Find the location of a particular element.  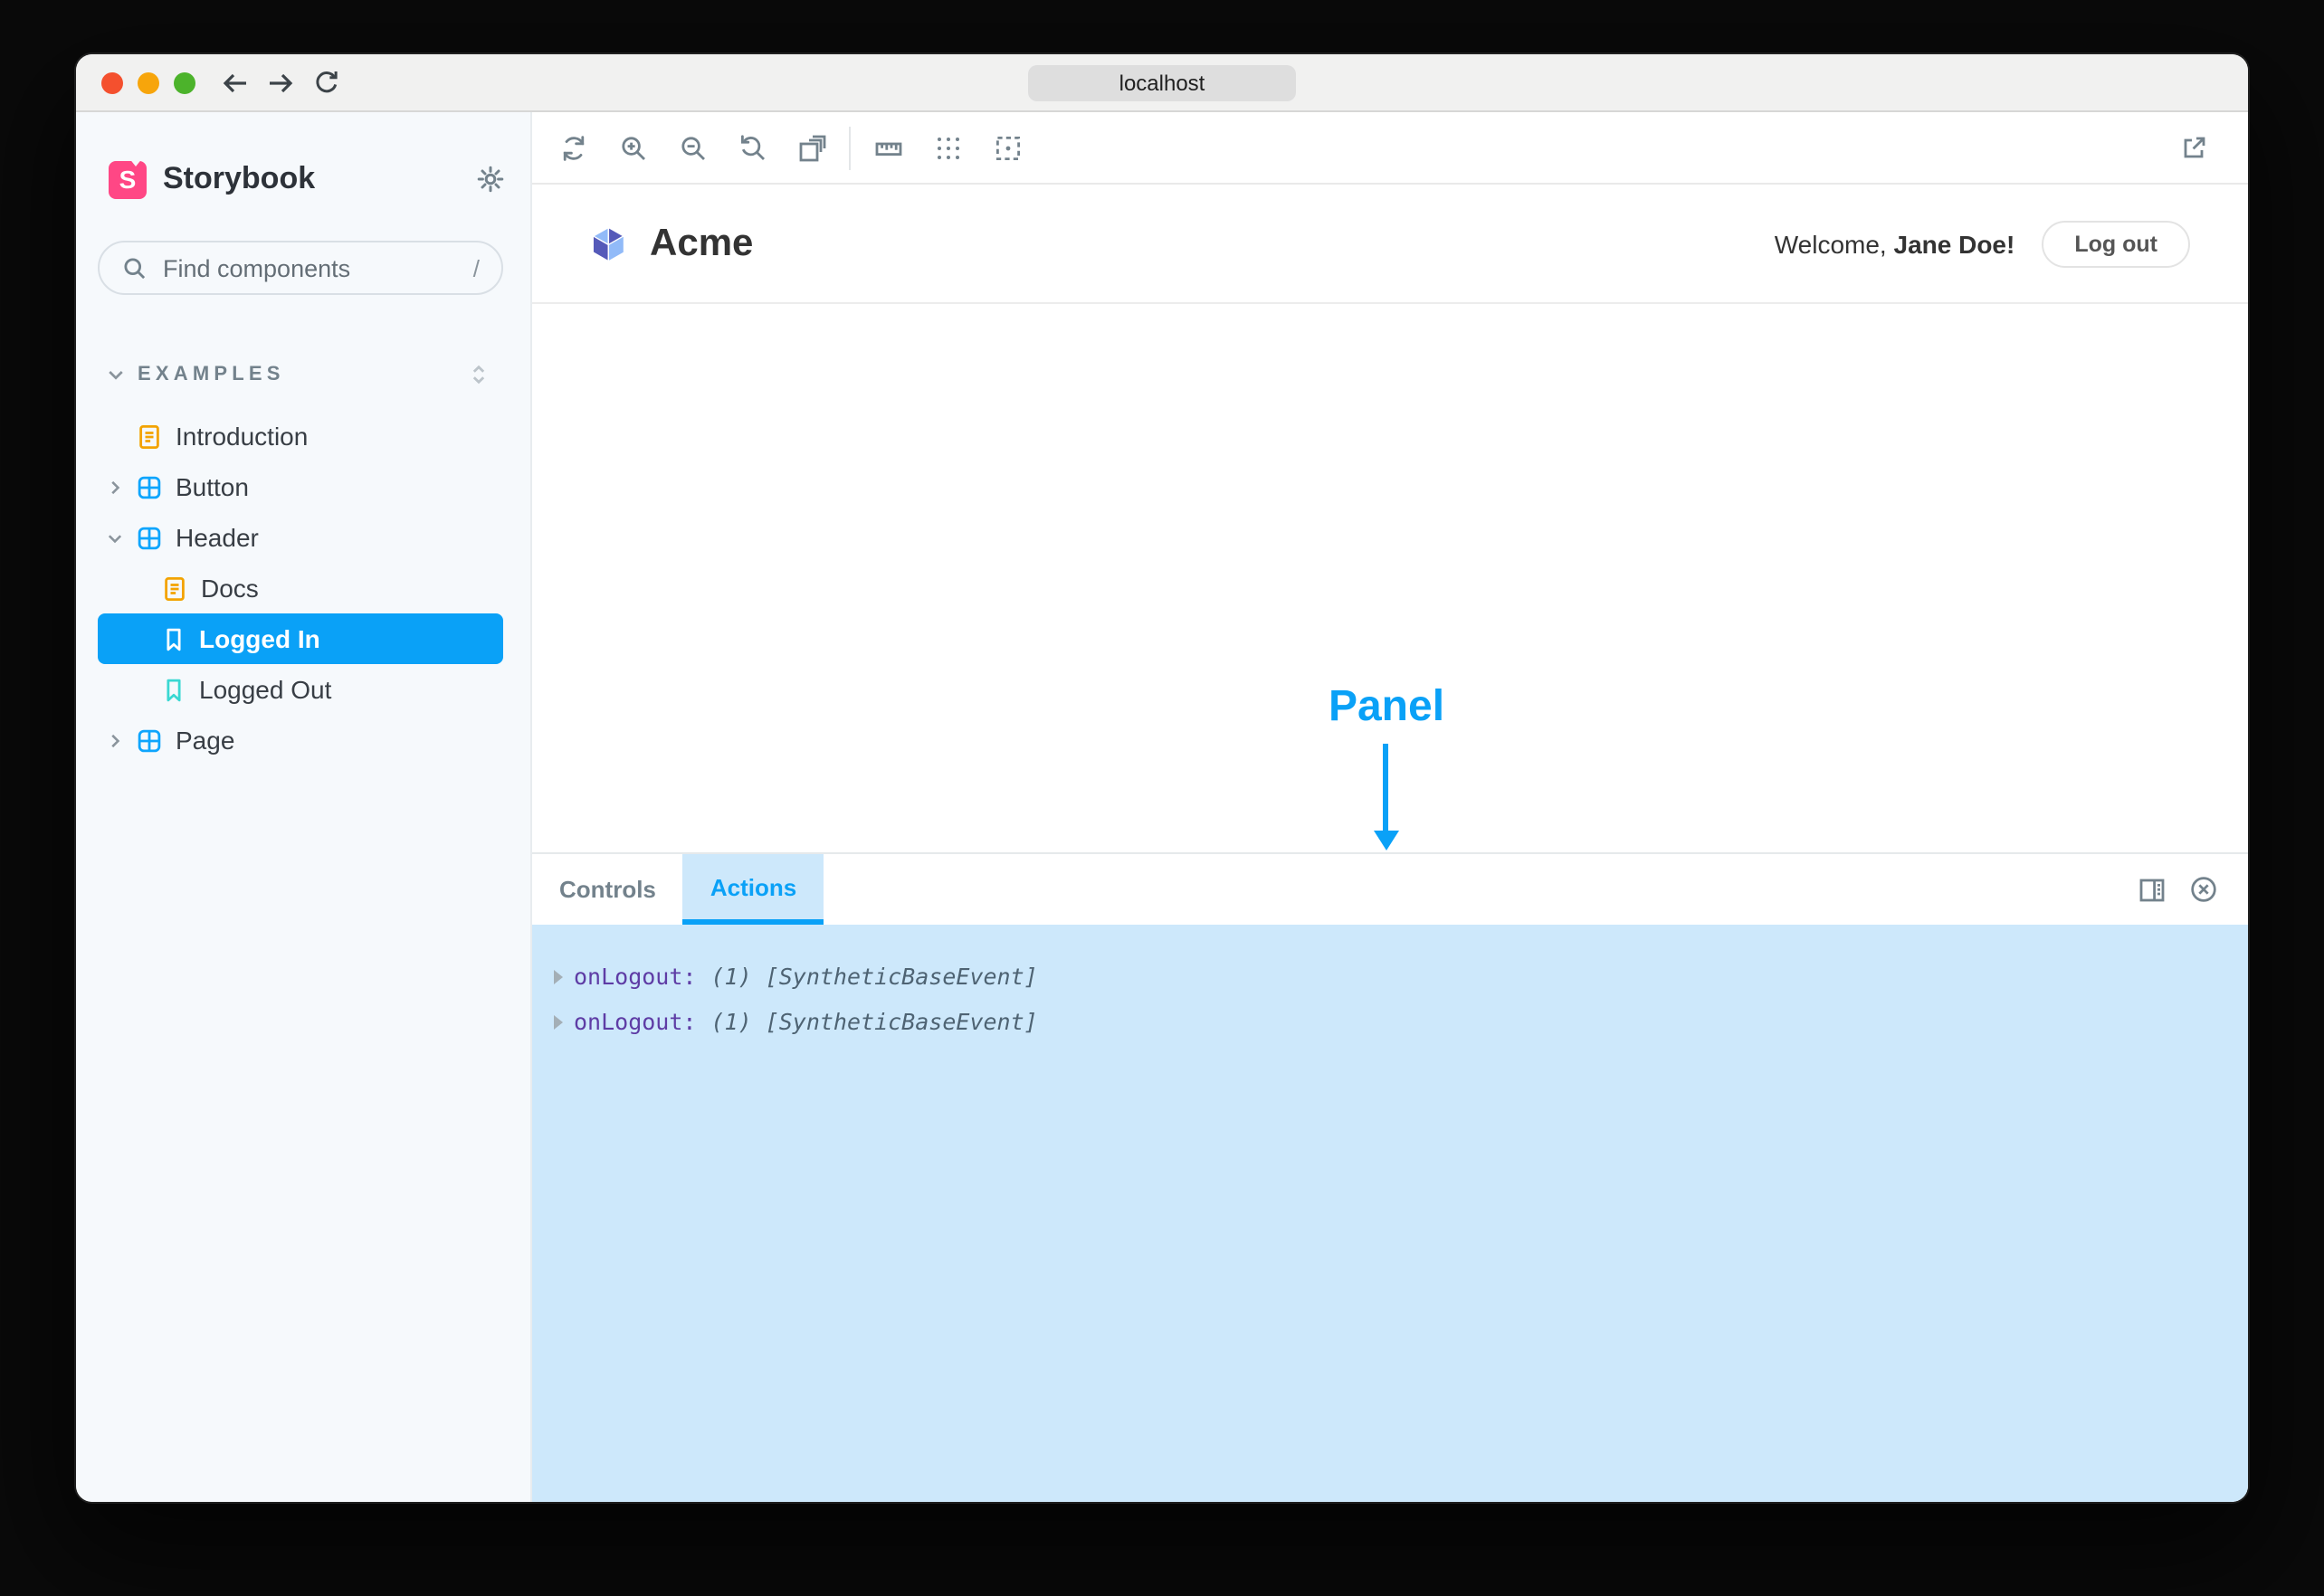

open-canvas-new-tab-icon is located at coordinates (2193, 148).